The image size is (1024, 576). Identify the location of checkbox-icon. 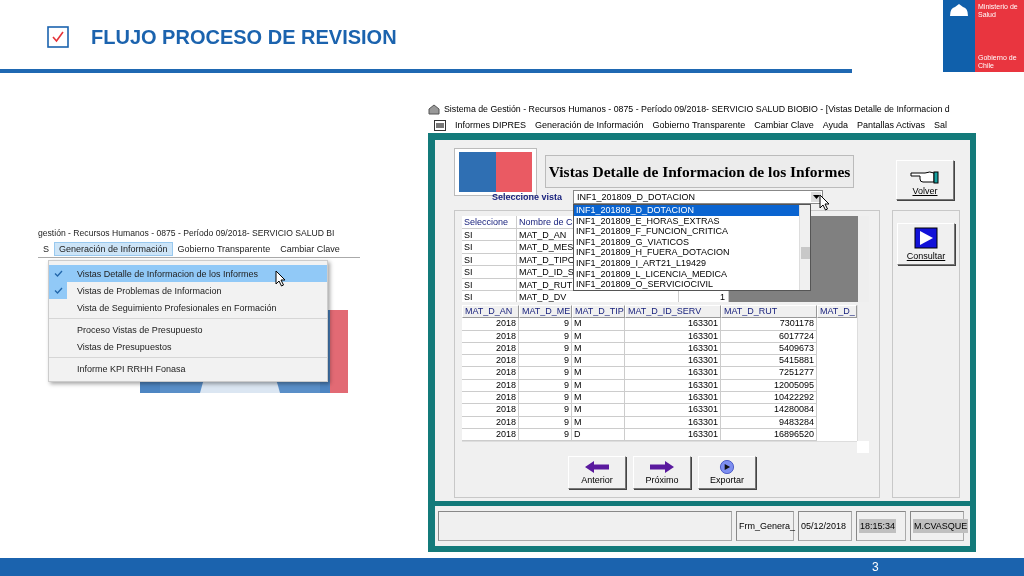
(58, 37).